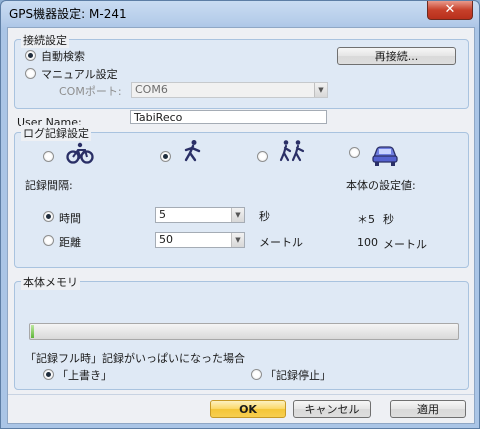  Describe the element at coordinates (45, 40) in the screenshot. I see `connection-group-label: 接続設定` at that location.